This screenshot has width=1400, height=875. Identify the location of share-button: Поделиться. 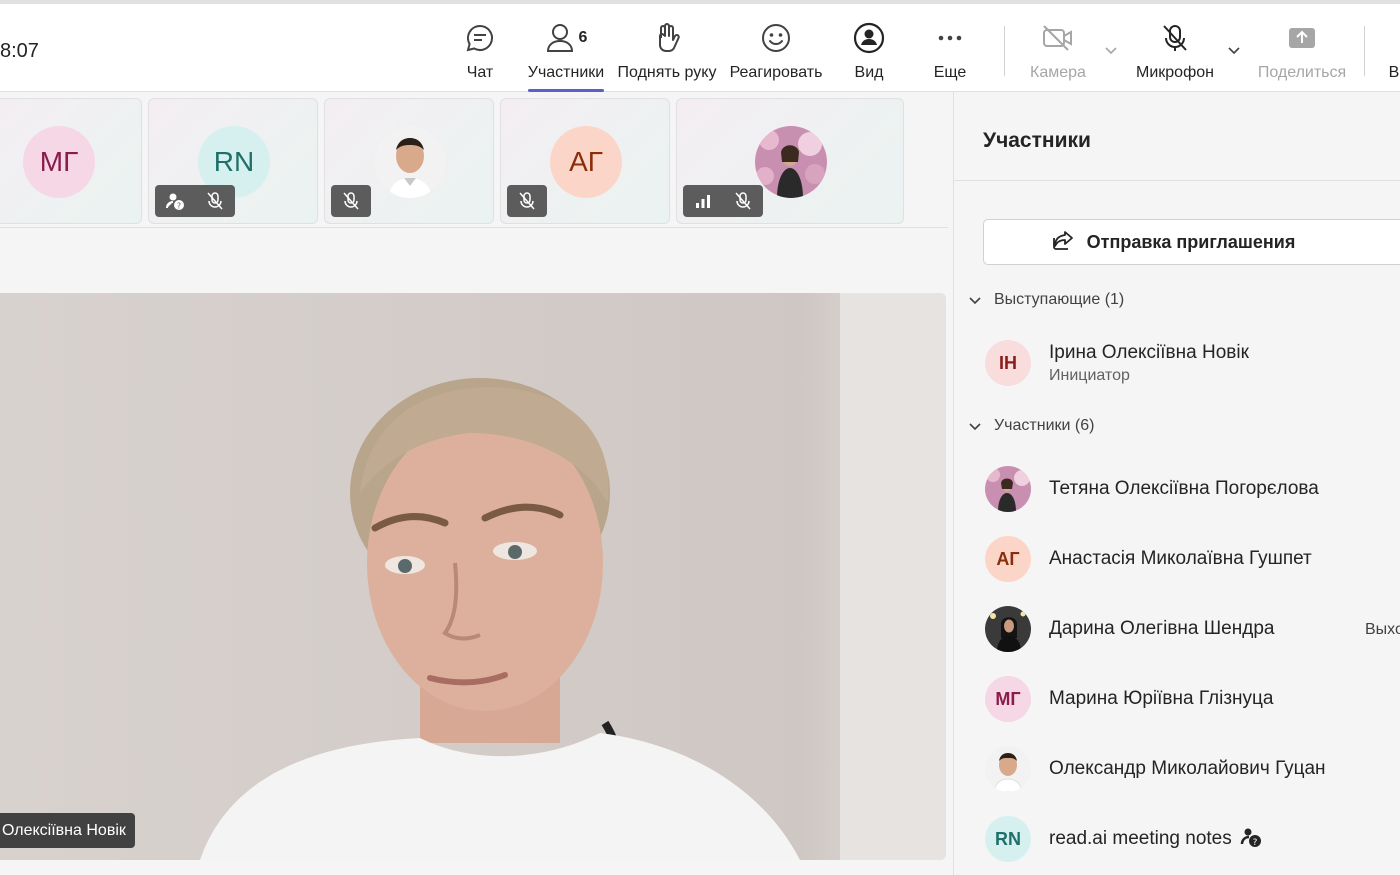
(1302, 53).